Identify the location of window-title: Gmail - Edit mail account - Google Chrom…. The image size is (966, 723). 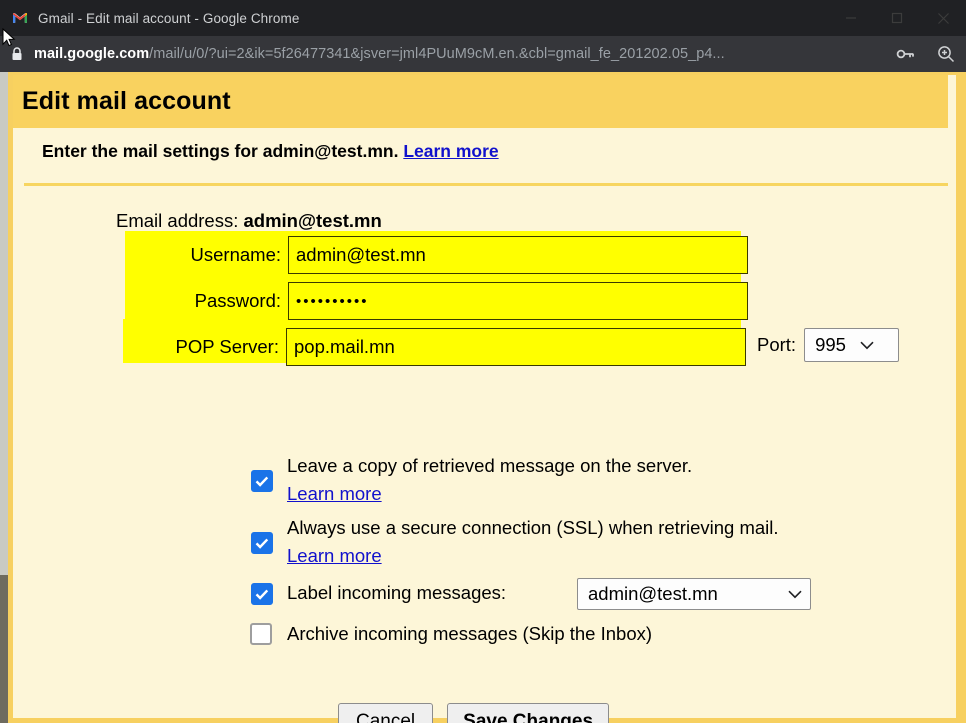
(169, 18).